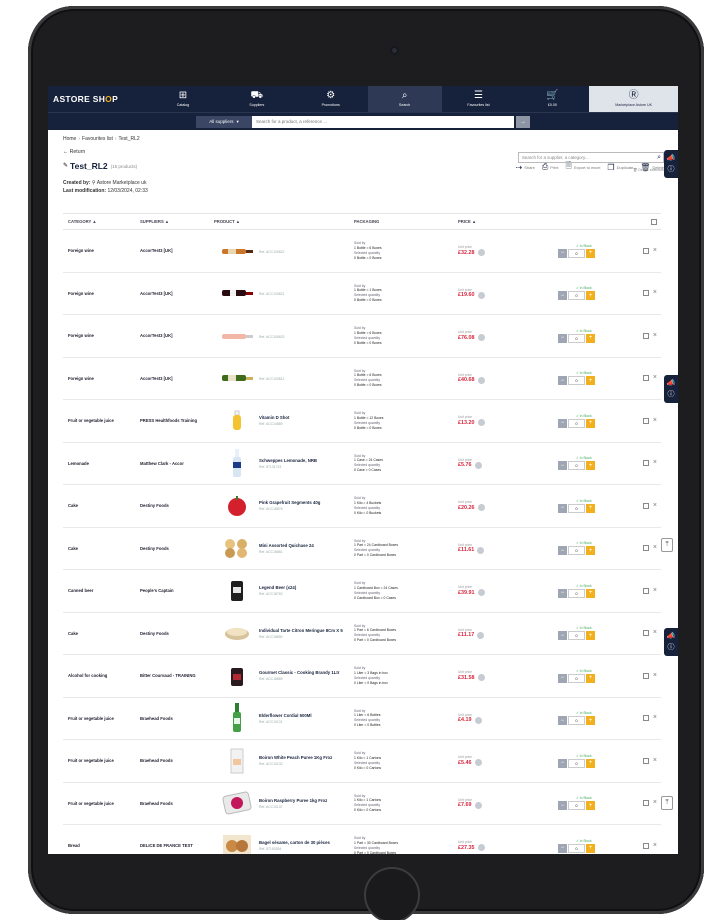 The image size is (715, 920). What do you see at coordinates (523, 121) in the screenshot?
I see `search-button: →` at bounding box center [523, 121].